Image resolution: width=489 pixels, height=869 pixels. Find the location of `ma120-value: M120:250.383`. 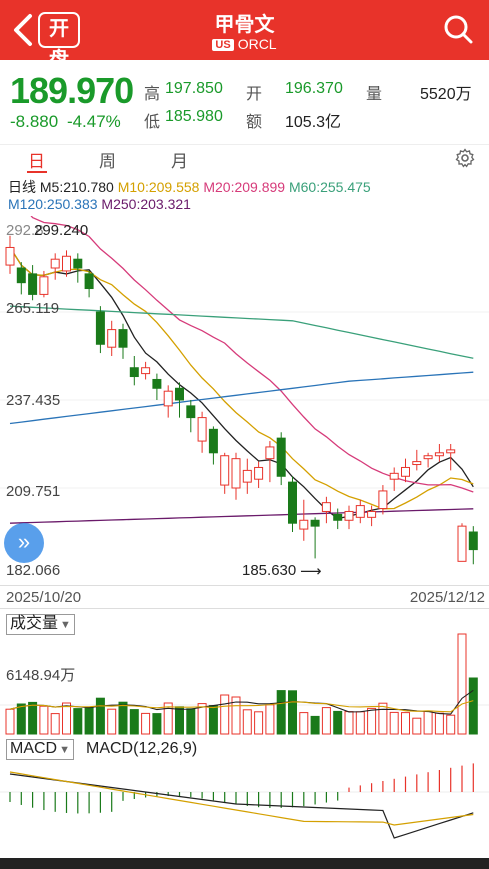

ma120-value: M120:250.383 is located at coordinates (53, 204).